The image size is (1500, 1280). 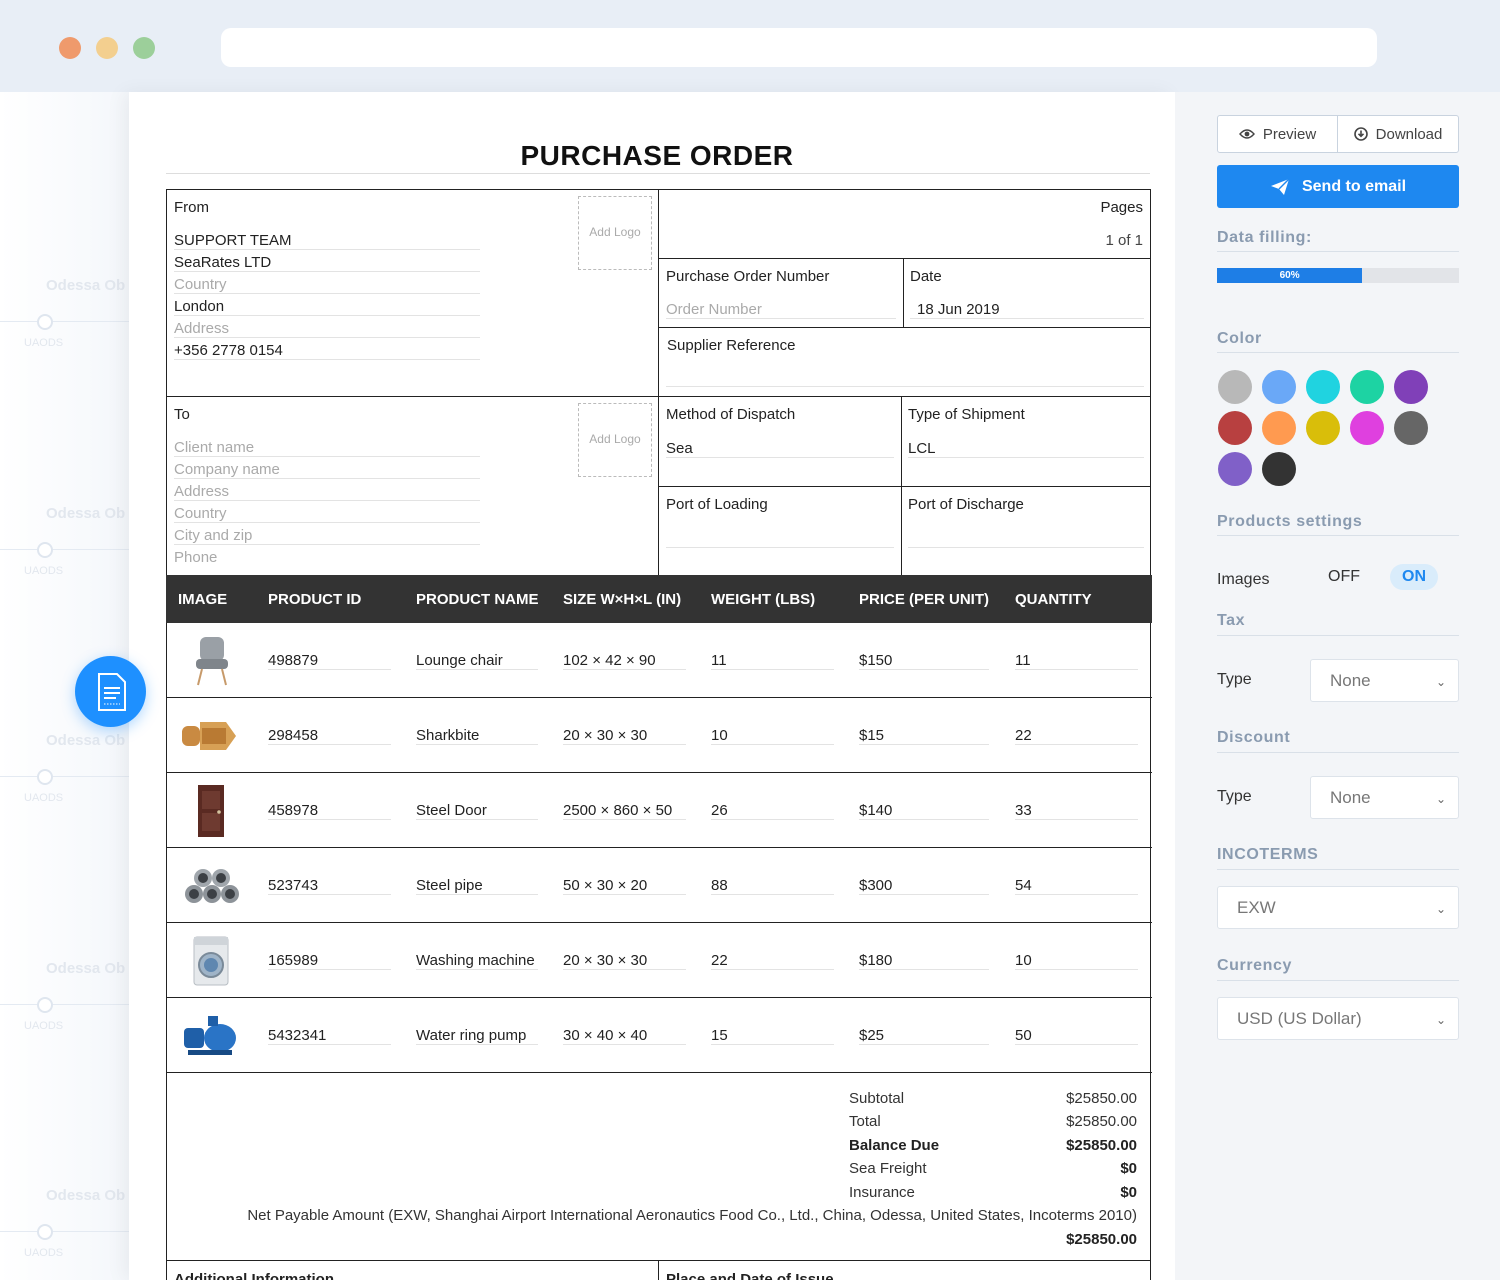 I want to click on product-price: $15, so click(x=871, y=735).